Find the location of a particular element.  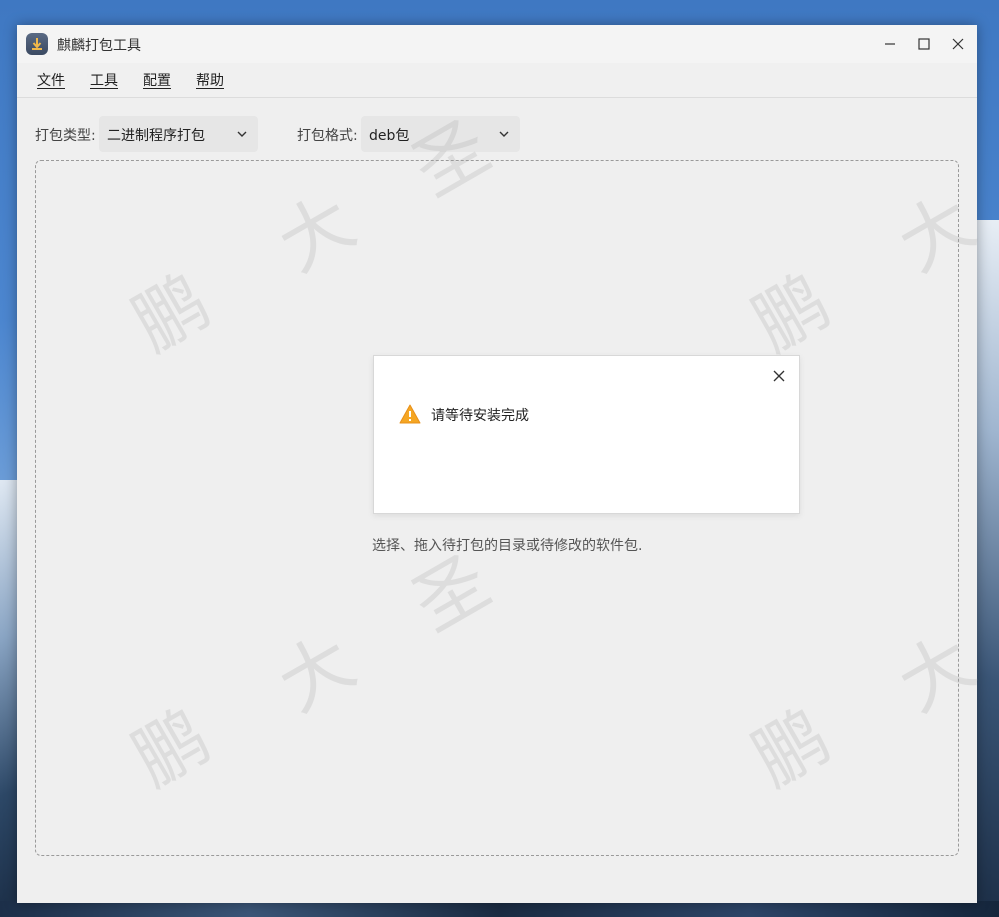

package-type-label: 打包类型: is located at coordinates (65, 136).